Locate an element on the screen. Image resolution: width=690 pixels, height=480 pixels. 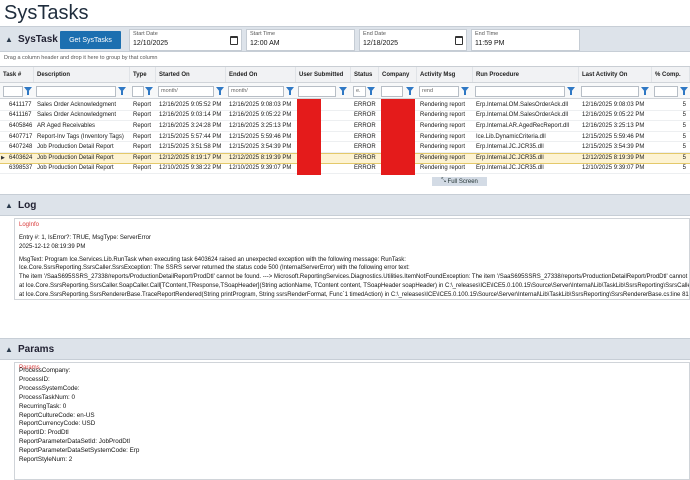
cell-ended: 12/16/2025 9:08:03 PM is located at coordinates (260, 104).